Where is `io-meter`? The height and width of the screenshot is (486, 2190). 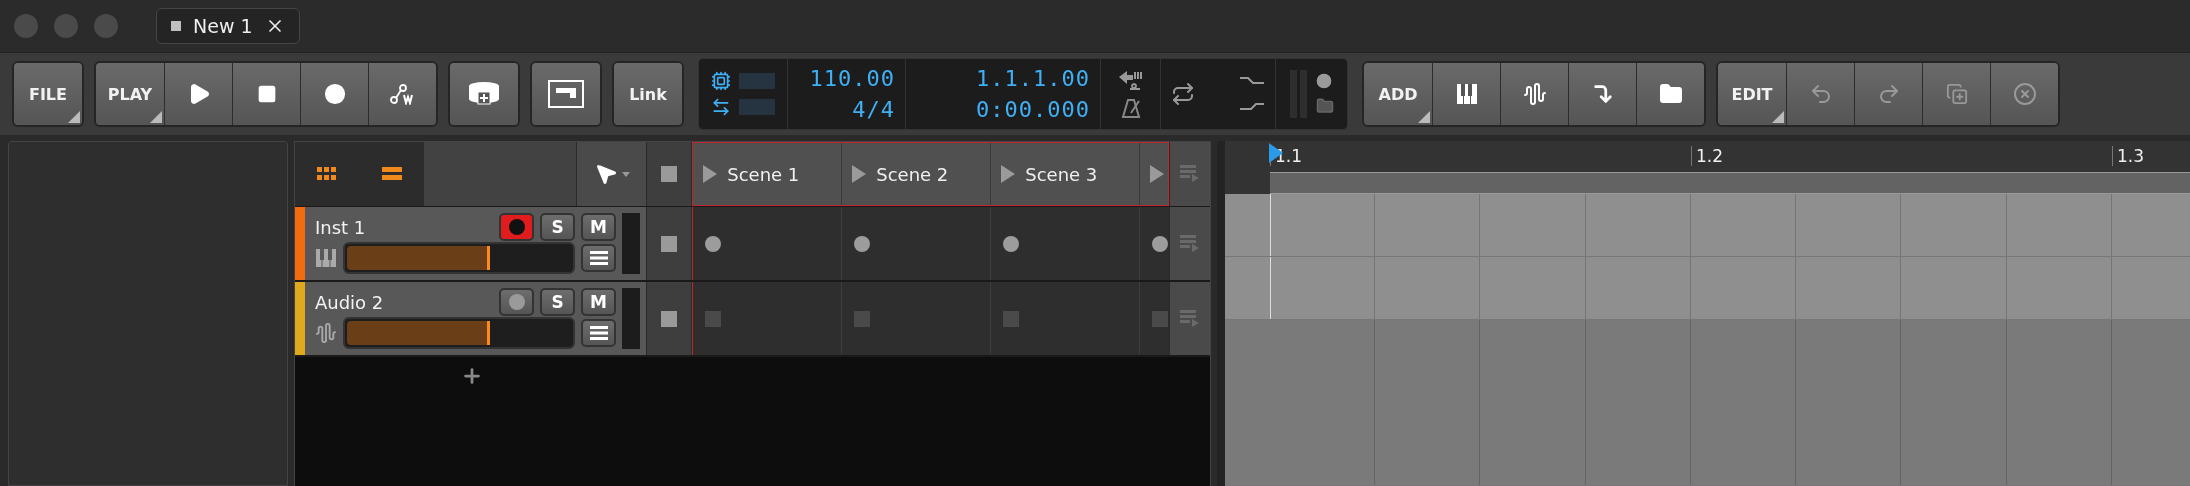 io-meter is located at coordinates (757, 107).